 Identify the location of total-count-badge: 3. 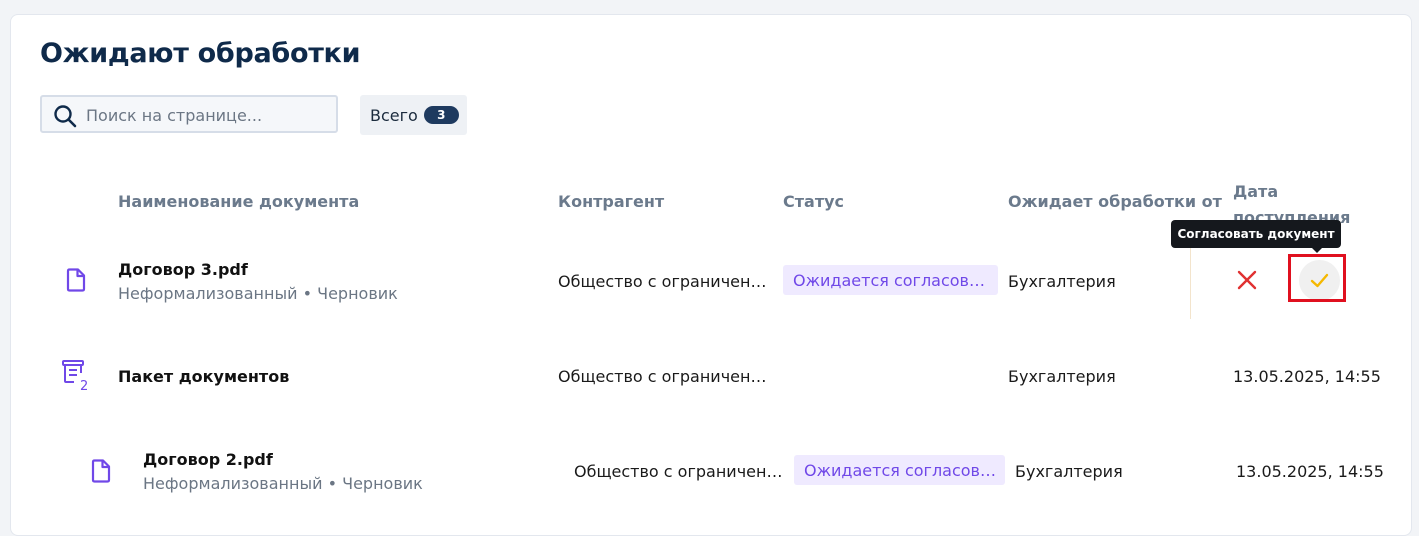
(441, 115).